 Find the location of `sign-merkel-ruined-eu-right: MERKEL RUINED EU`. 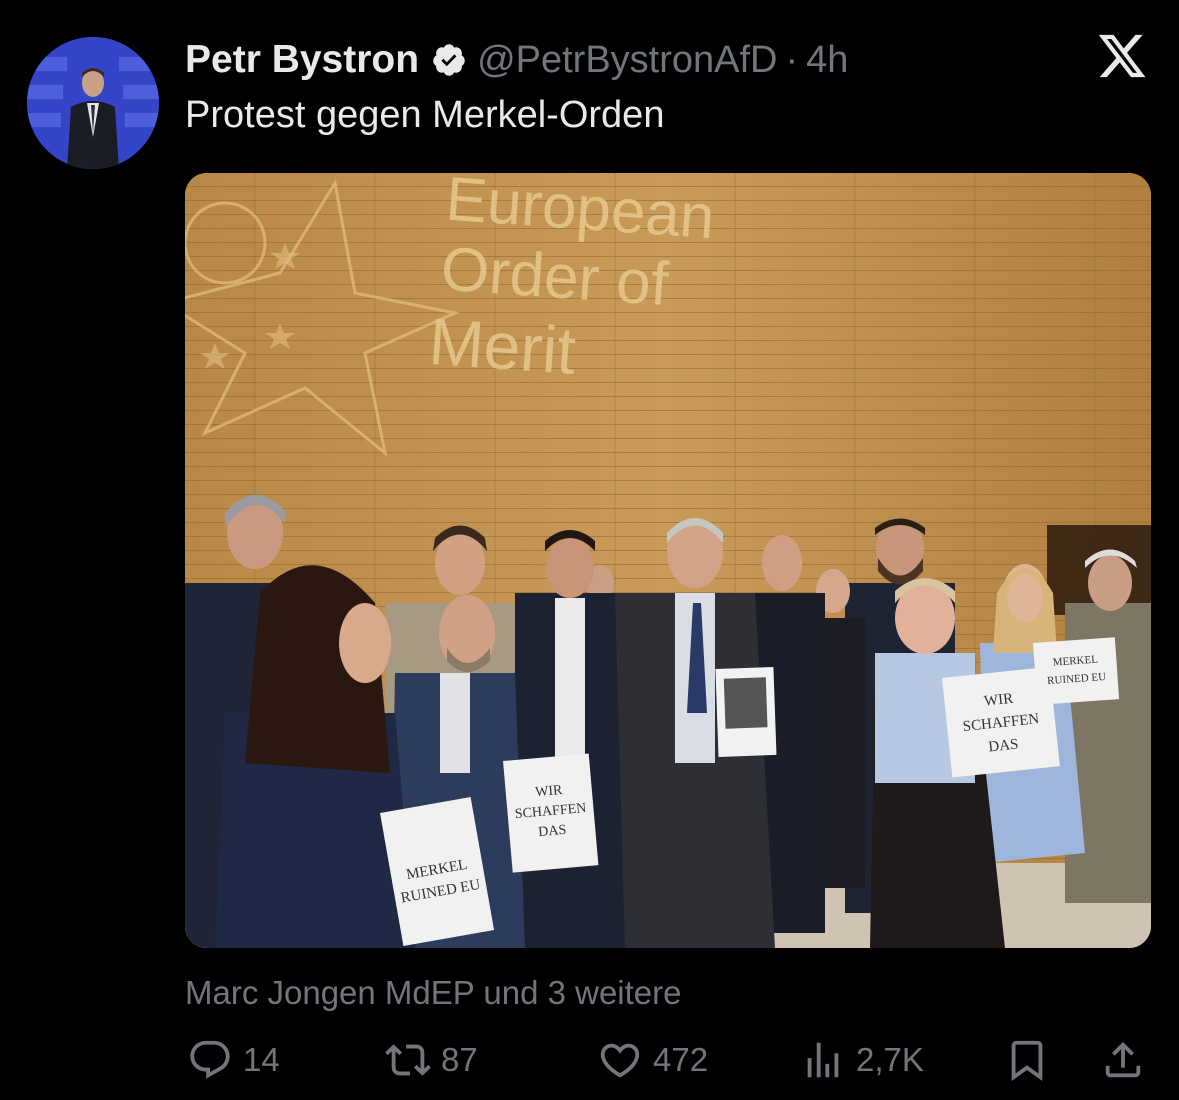

sign-merkel-ruined-eu-right: MERKEL RUINED EU is located at coordinates (1076, 671).